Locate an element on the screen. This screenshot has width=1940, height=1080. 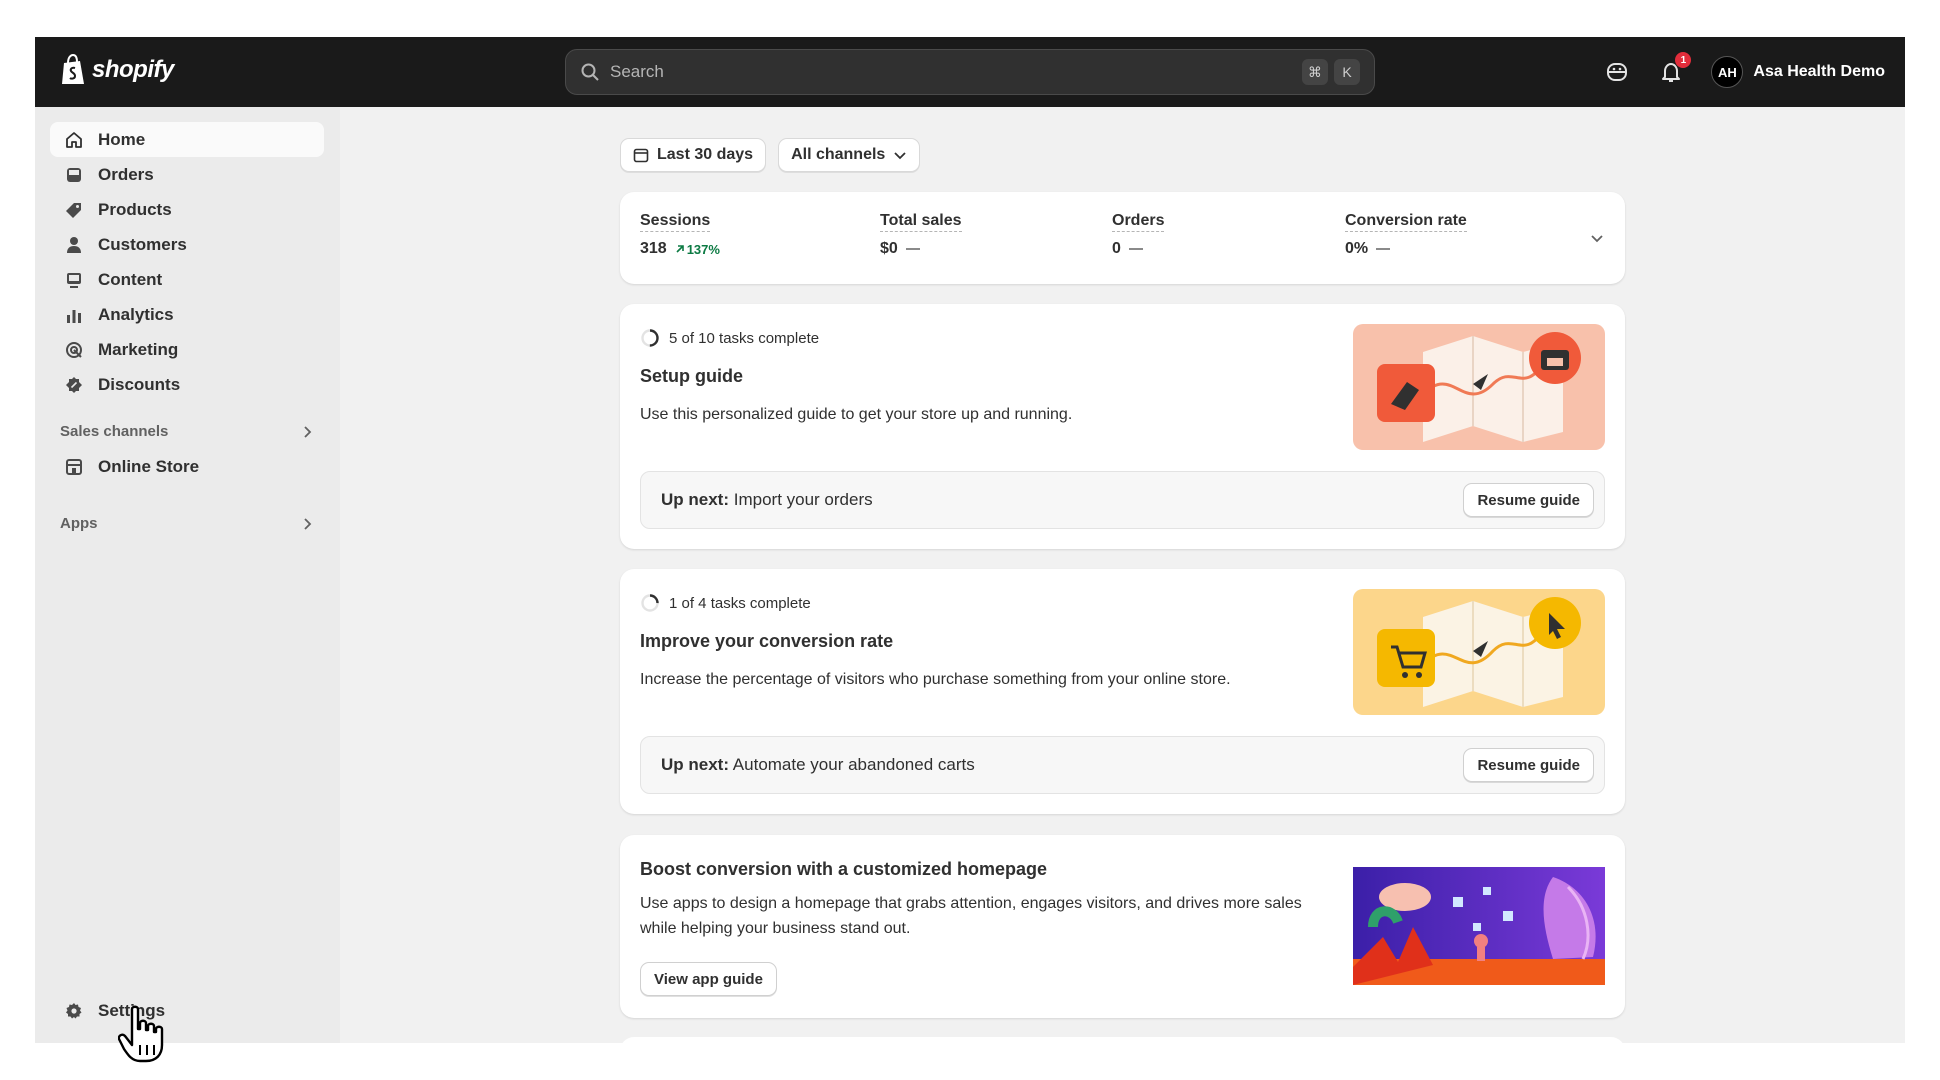
tag-icon is located at coordinates (74, 210).